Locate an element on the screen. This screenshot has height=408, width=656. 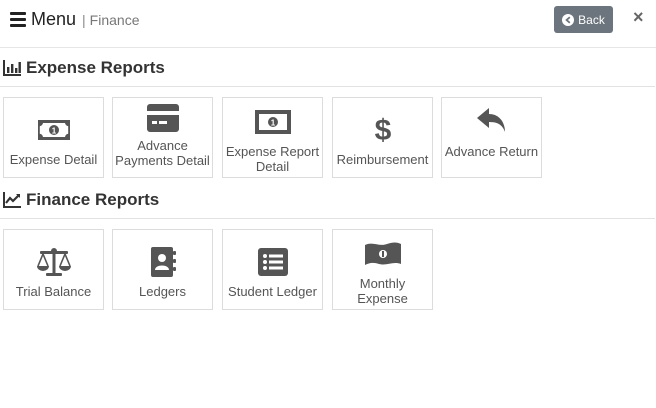
tile-label: Advance Payments Detail is located at coordinates (162, 153).